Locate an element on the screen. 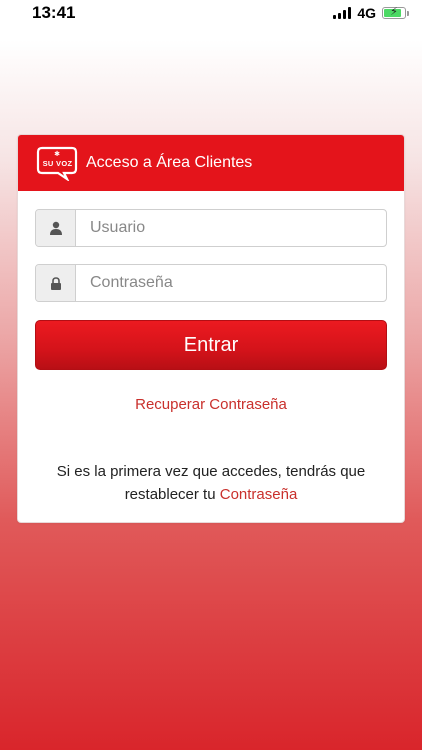 This screenshot has height=750, width=422. battery-icon: ⚡ is located at coordinates (395, 12).